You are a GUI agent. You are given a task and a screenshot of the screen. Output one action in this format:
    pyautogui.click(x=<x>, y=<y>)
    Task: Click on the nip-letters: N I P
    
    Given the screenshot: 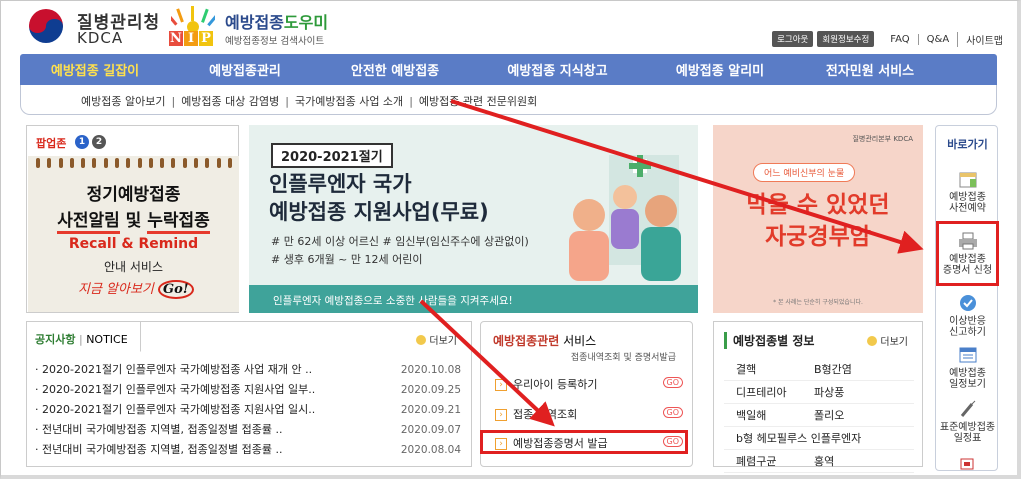 What is the action you would take?
    pyautogui.click(x=191, y=38)
    